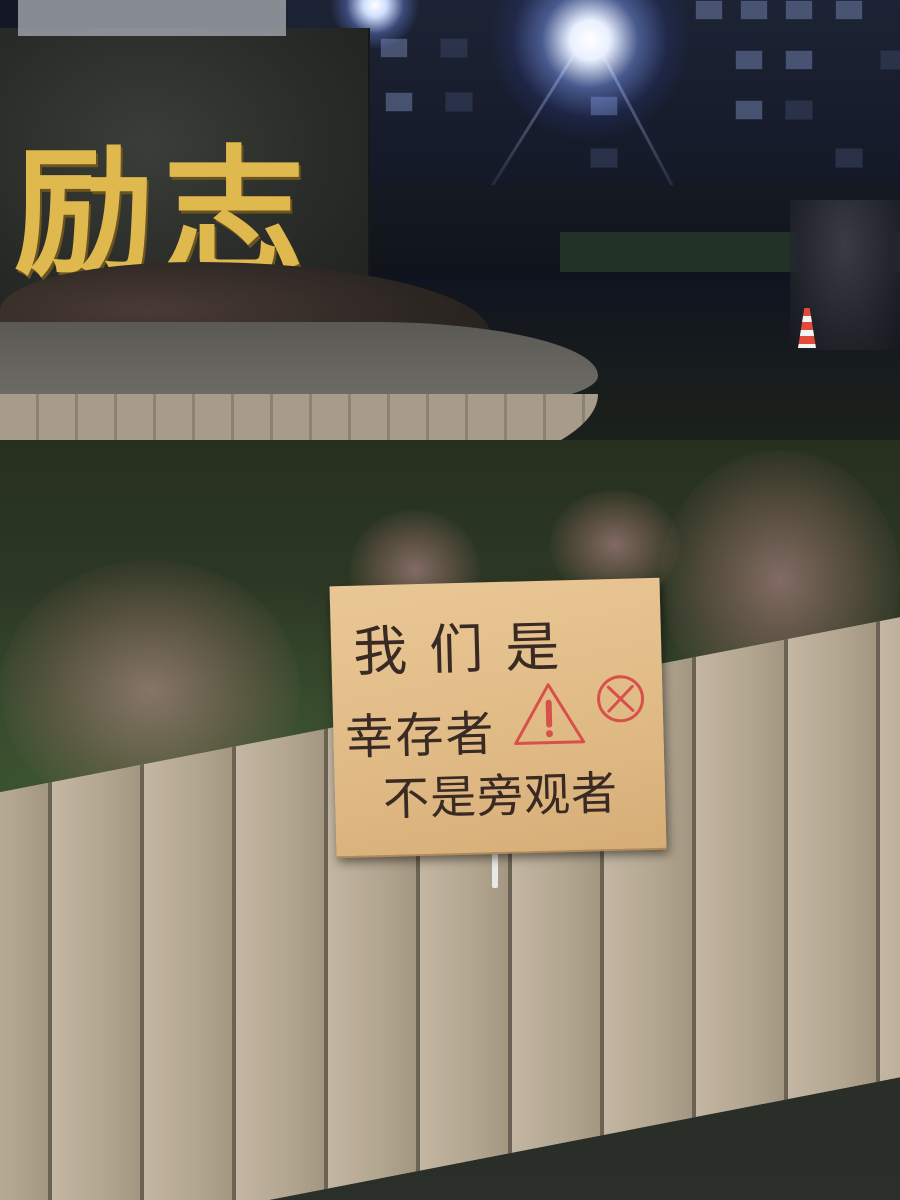  What do you see at coordinates (467, 649) in the screenshot?
I see `sign-line-1: 我们是` at bounding box center [467, 649].